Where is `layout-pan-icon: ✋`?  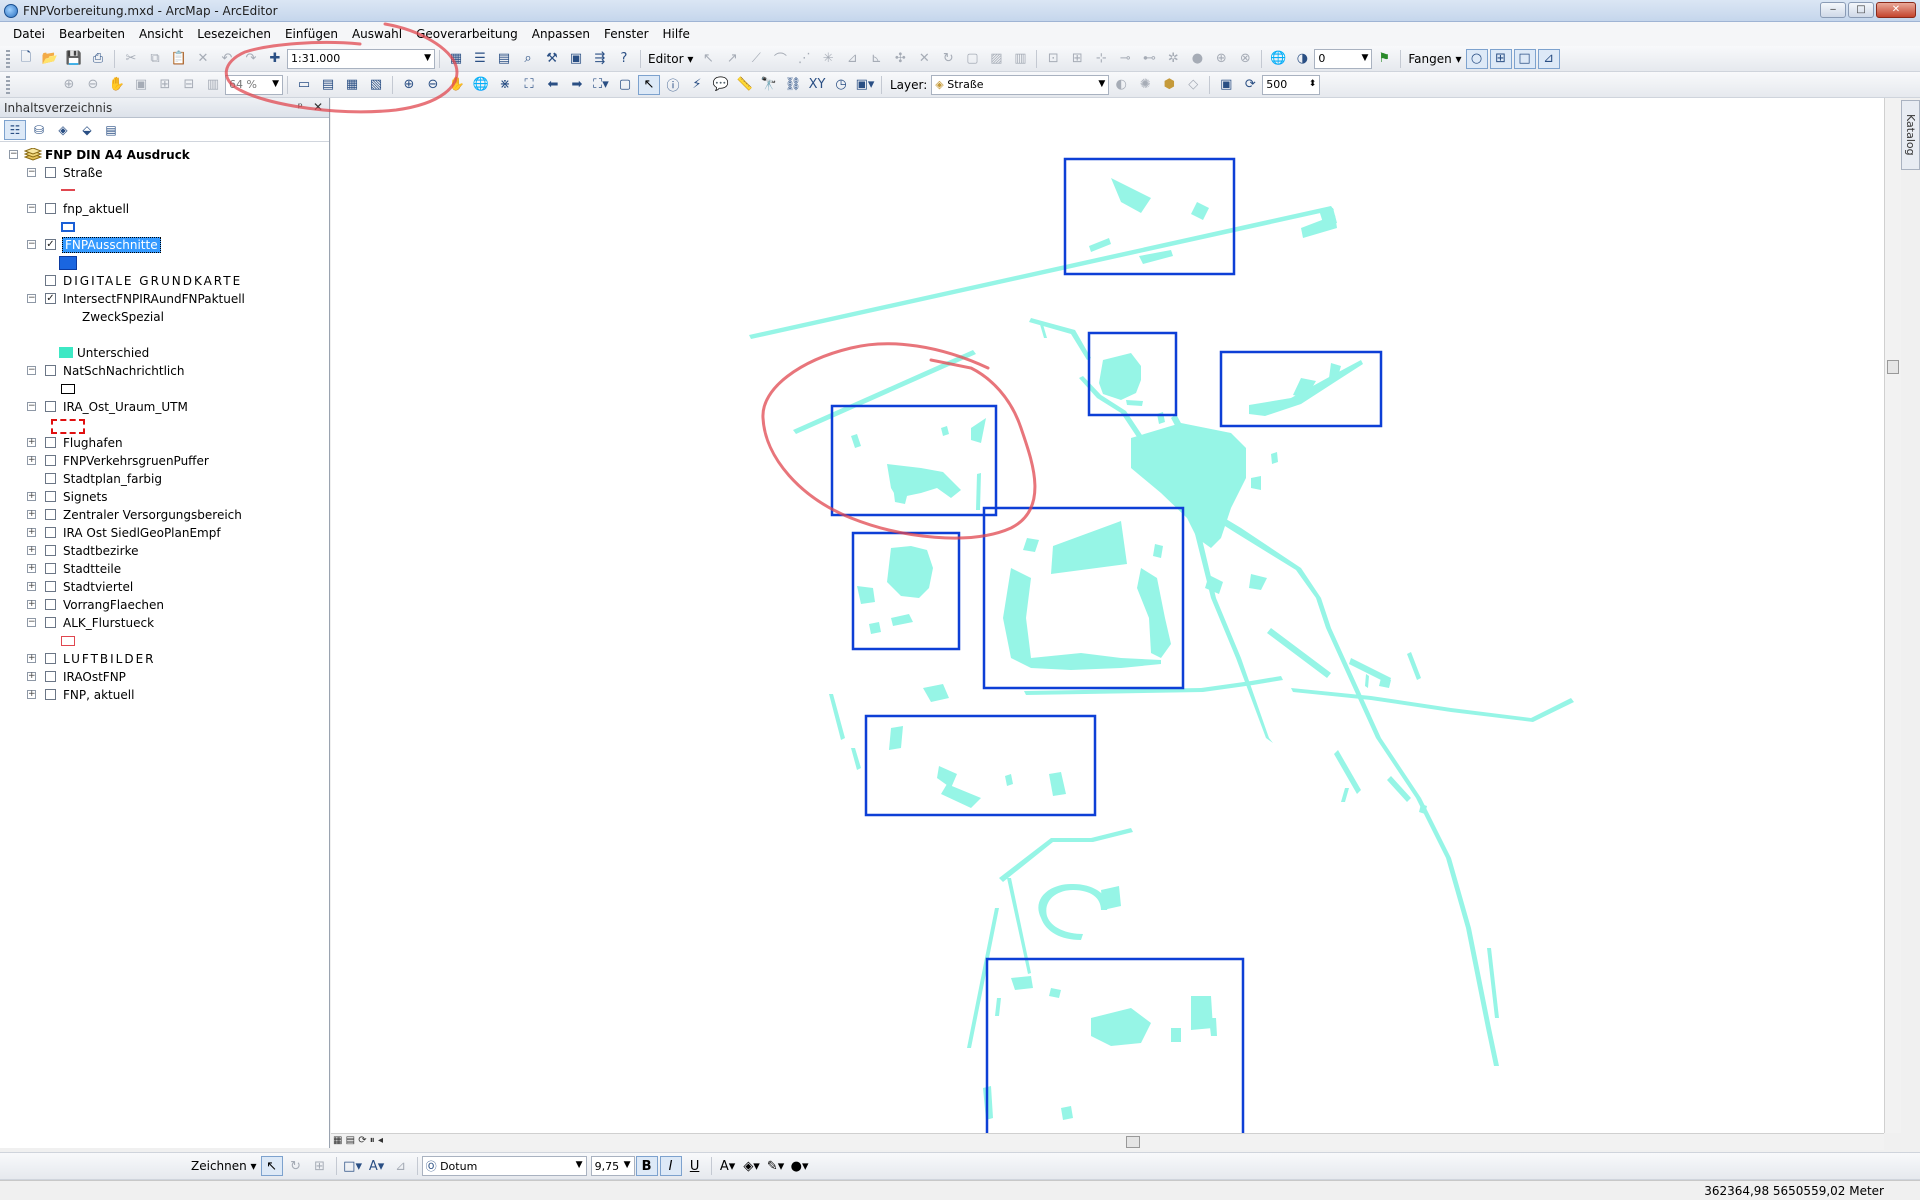
layout-pan-icon: ✋ is located at coordinates (117, 85).